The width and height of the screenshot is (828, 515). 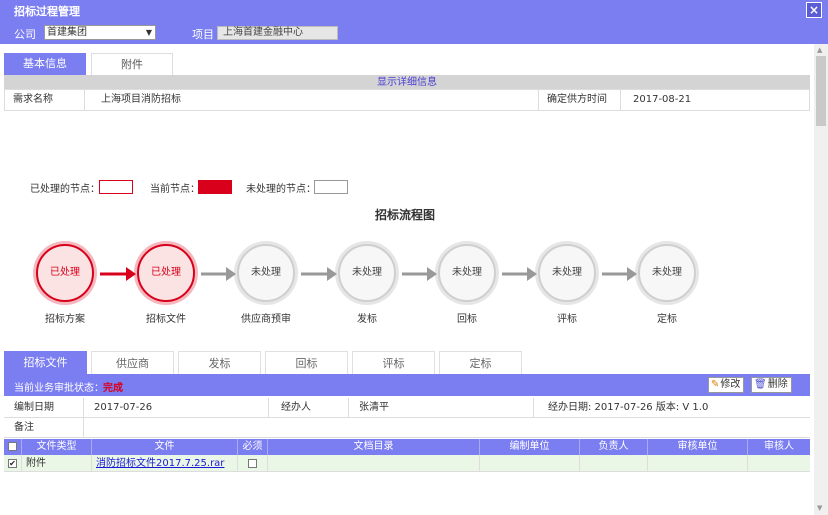 What do you see at coordinates (814, 10) in the screenshot?
I see `close-icon: ×` at bounding box center [814, 10].